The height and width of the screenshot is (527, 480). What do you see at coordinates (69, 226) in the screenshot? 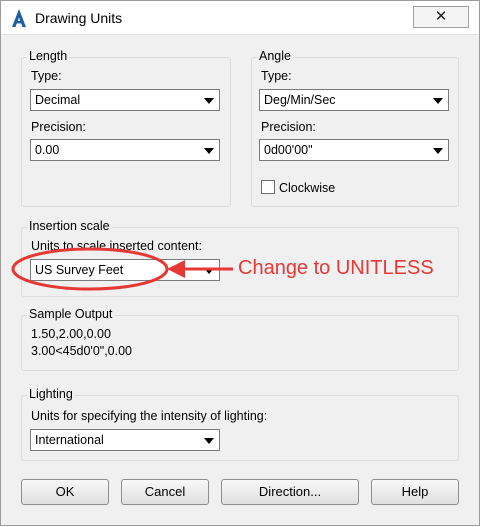
I see `insertion-scale-group-title: Insertion scale` at bounding box center [69, 226].